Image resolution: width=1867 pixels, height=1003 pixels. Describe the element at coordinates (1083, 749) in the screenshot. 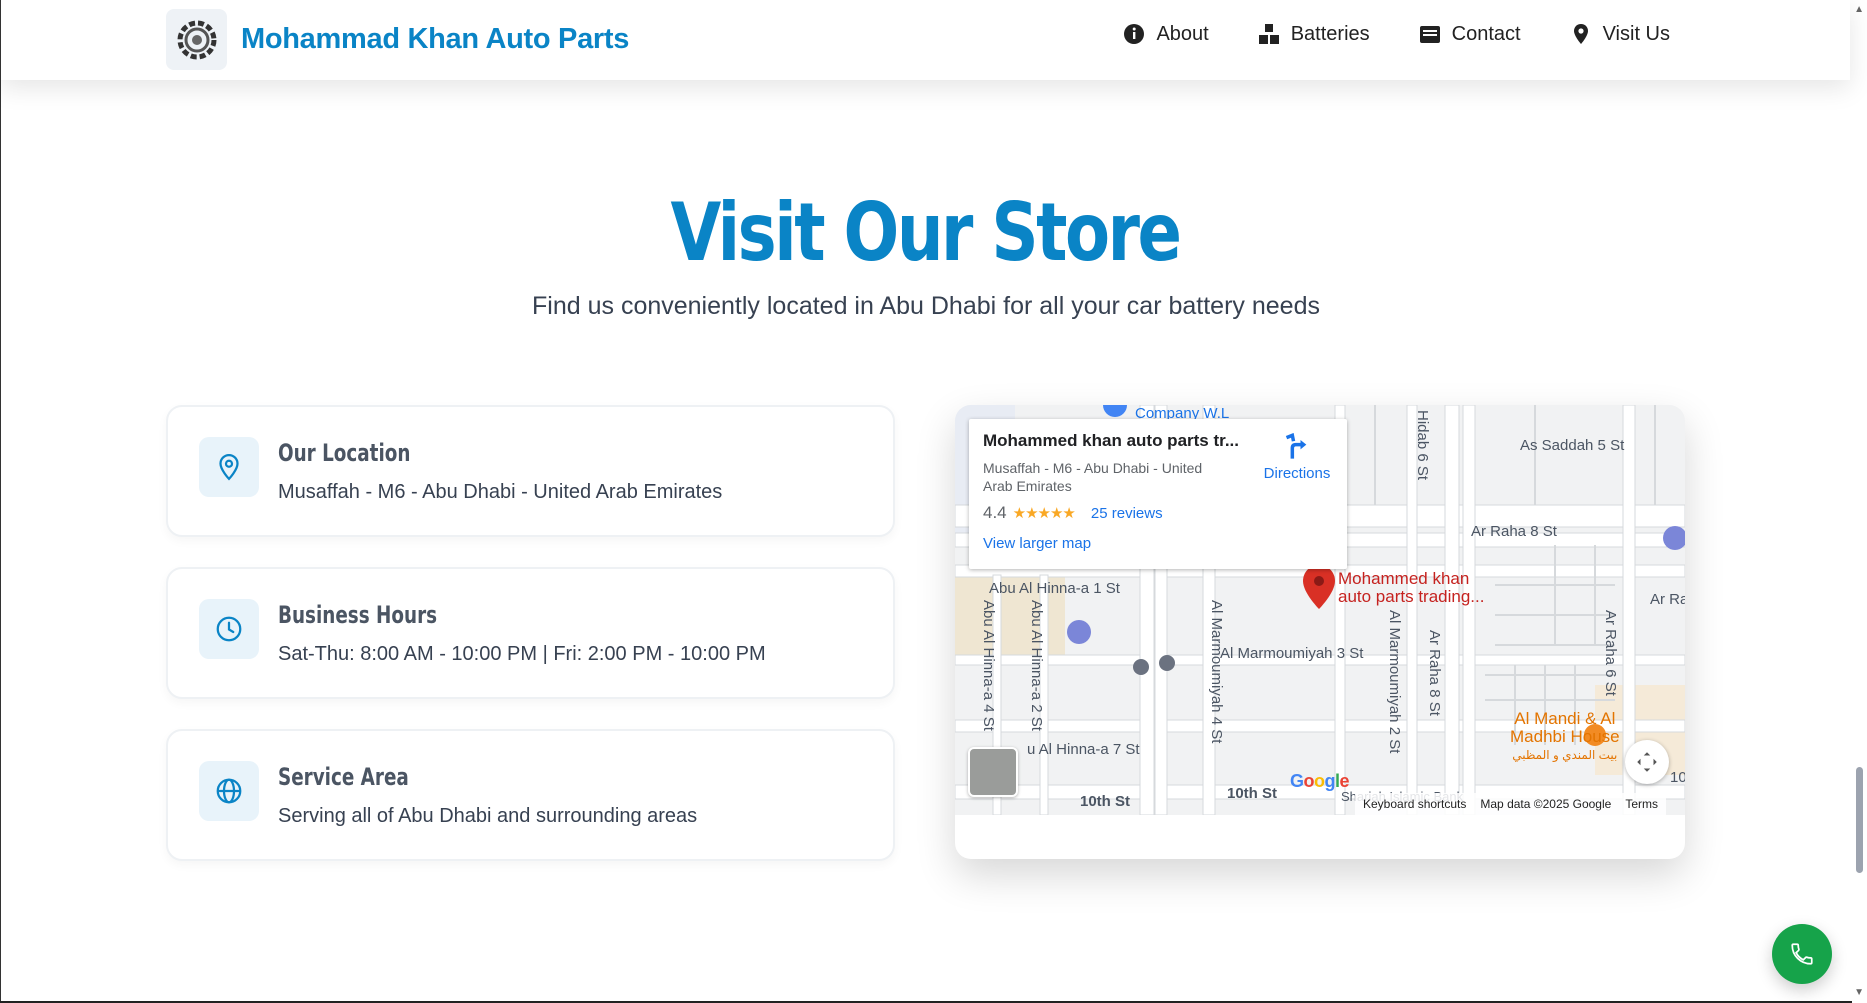

I see `street-abu-al-hinna-7: u Al Hinna-a 7 St` at that location.